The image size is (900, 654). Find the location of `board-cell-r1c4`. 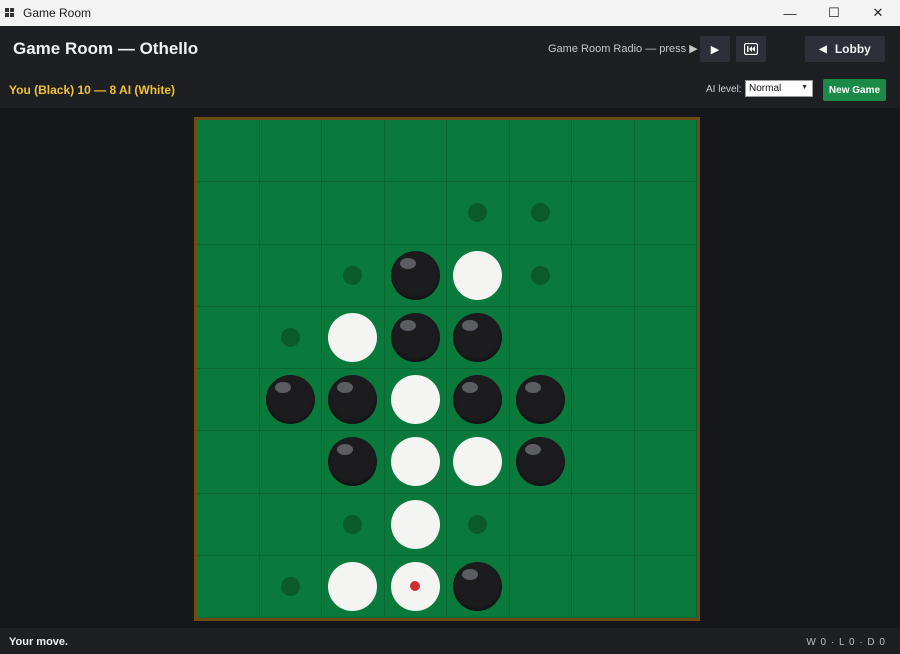

board-cell-r1c4 is located at coordinates (478, 213).